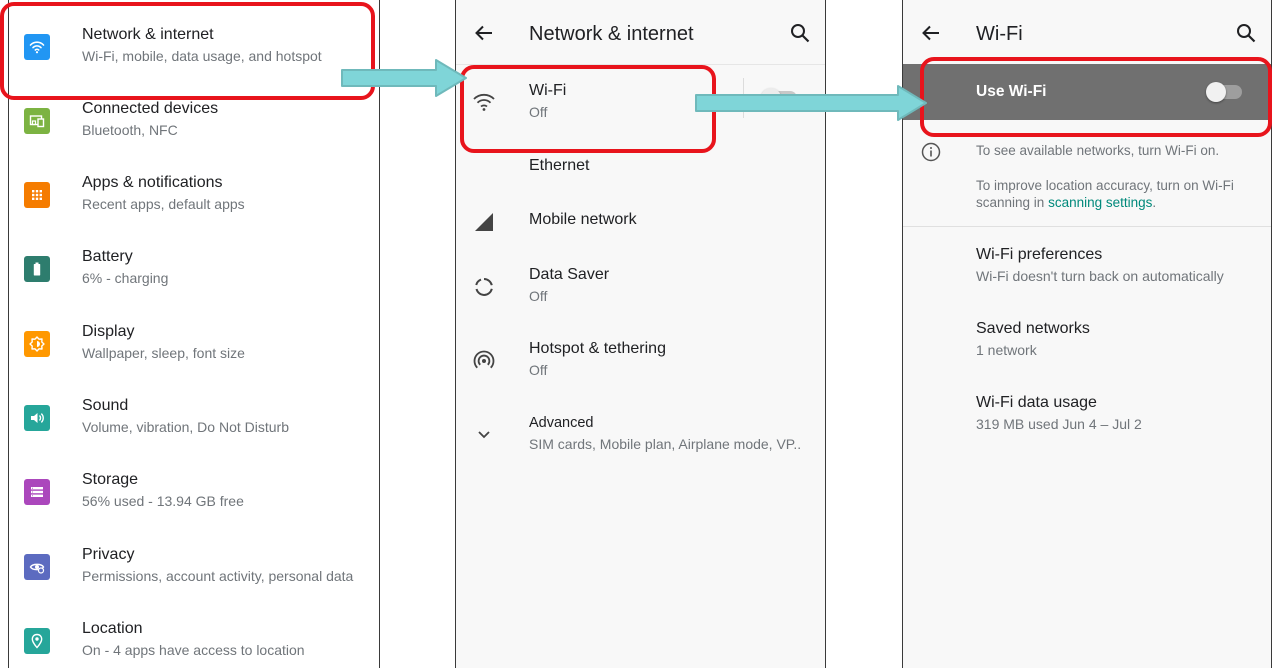 Image resolution: width=1272 pixels, height=668 pixels. What do you see at coordinates (194, 344) in the screenshot?
I see `settings-item-display: Display Wallpaper, sleep, font size` at bounding box center [194, 344].